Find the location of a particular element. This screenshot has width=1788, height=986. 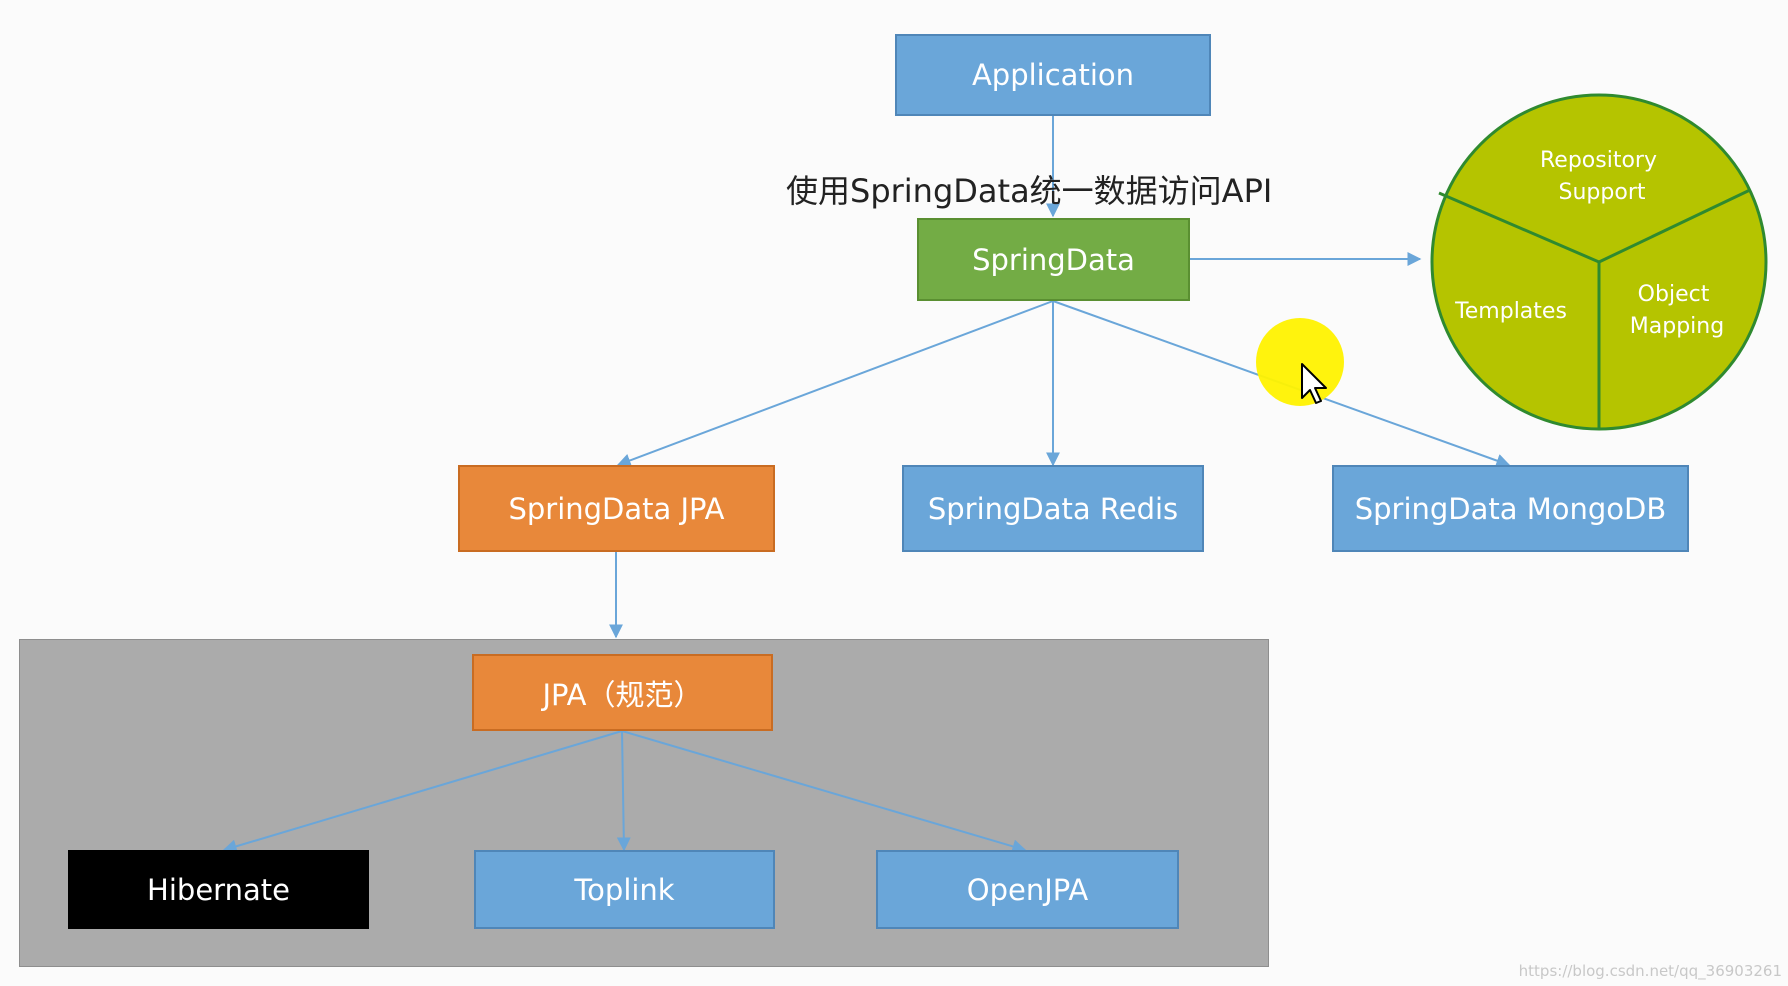

pie-label-templates: Templates is located at coordinates (1510, 311).